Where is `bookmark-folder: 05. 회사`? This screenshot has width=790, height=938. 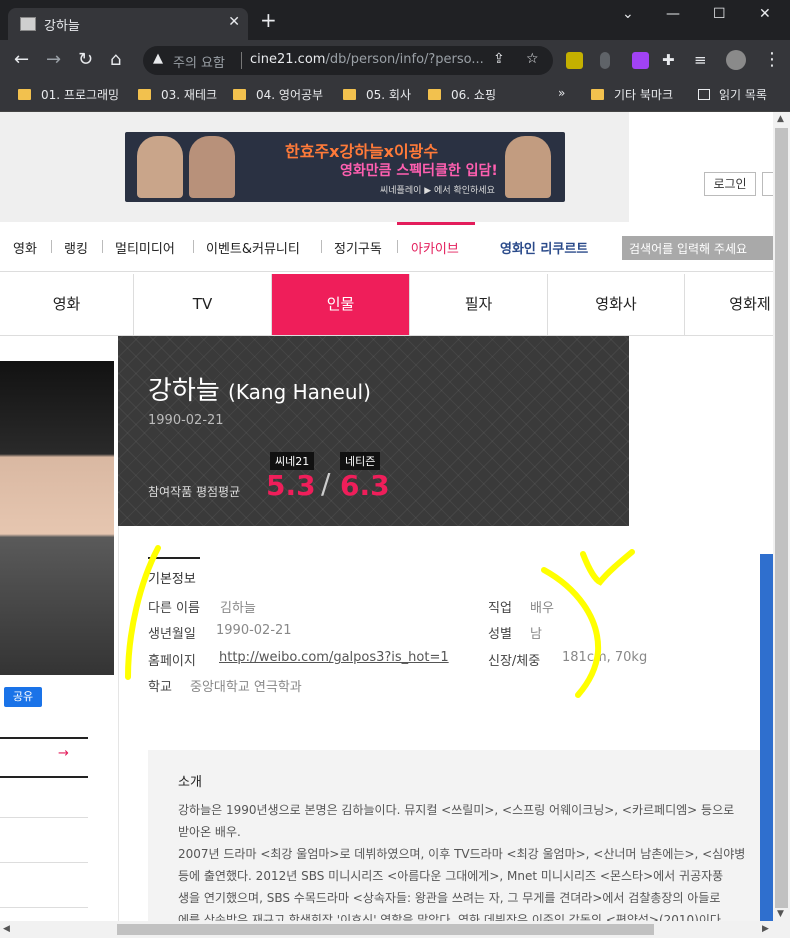 bookmark-folder: 05. 회사 is located at coordinates (377, 94).